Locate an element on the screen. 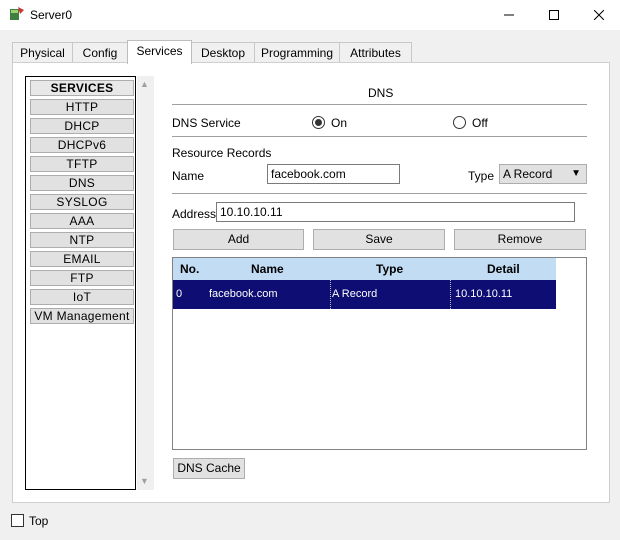 This screenshot has width=620, height=540. tab-physical: Physical is located at coordinates (42, 52).